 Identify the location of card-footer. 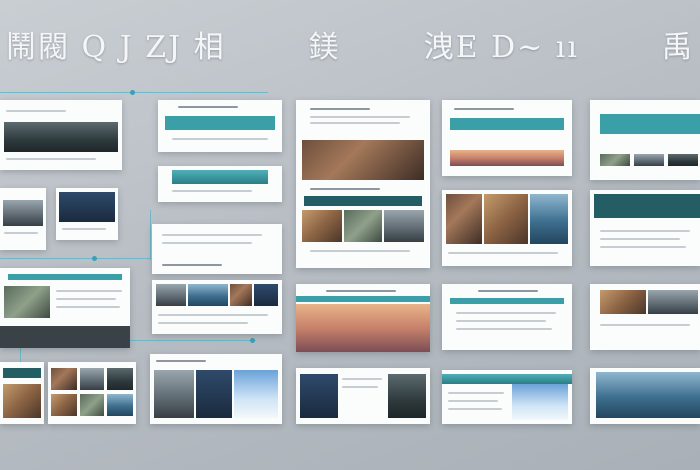
(65, 337).